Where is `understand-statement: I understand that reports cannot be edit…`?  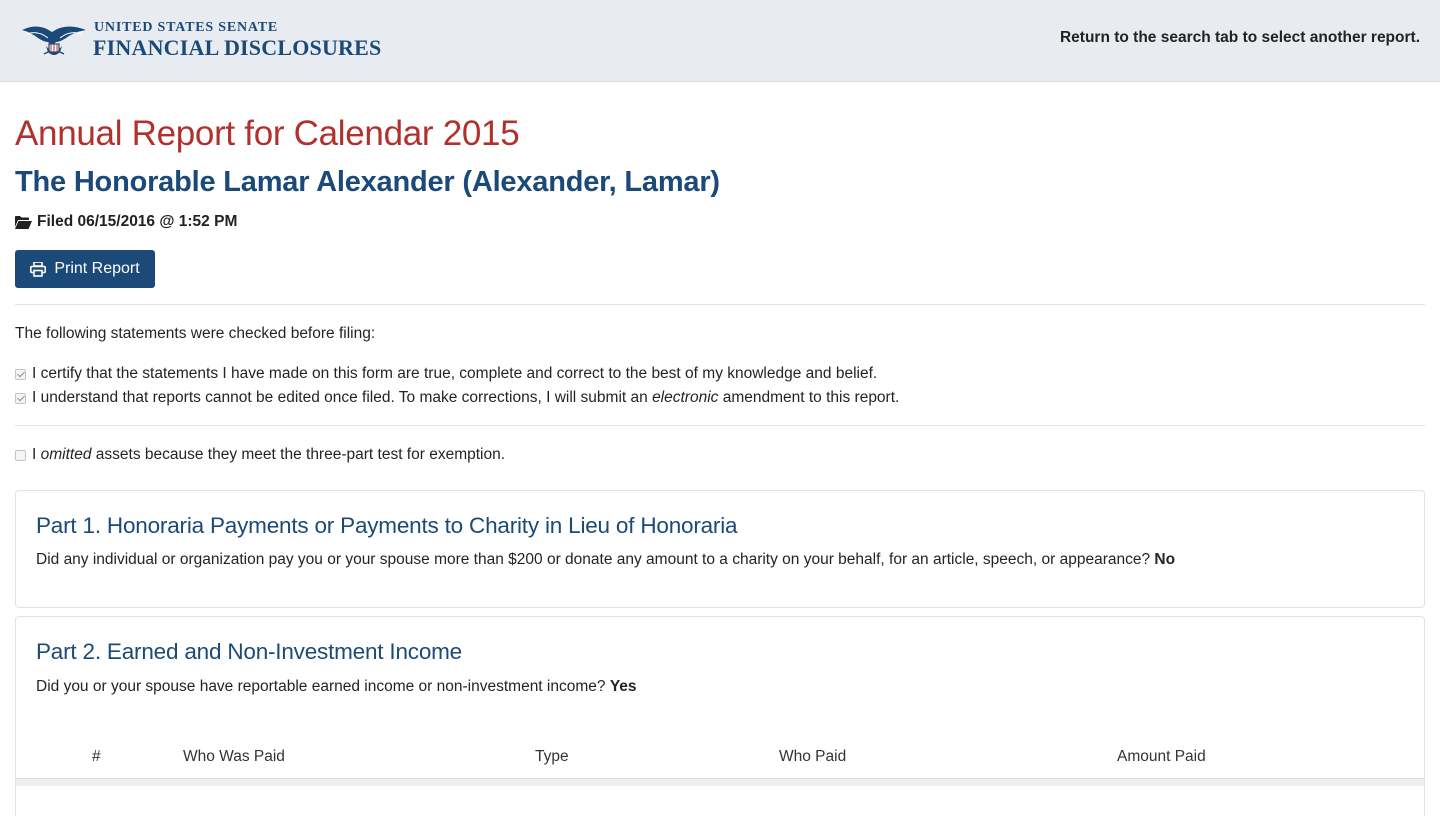
understand-statement: I understand that reports cannot be edit… is located at coordinates (457, 398).